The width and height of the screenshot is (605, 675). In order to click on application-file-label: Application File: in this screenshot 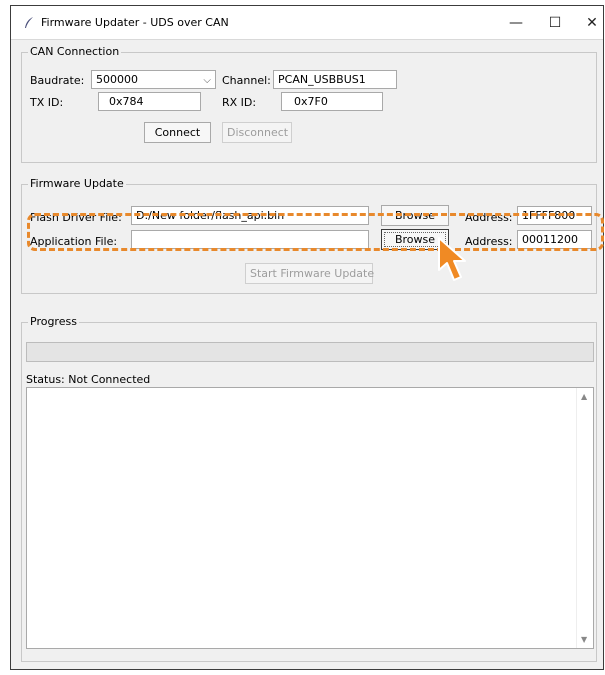, I will do `click(74, 241)`.